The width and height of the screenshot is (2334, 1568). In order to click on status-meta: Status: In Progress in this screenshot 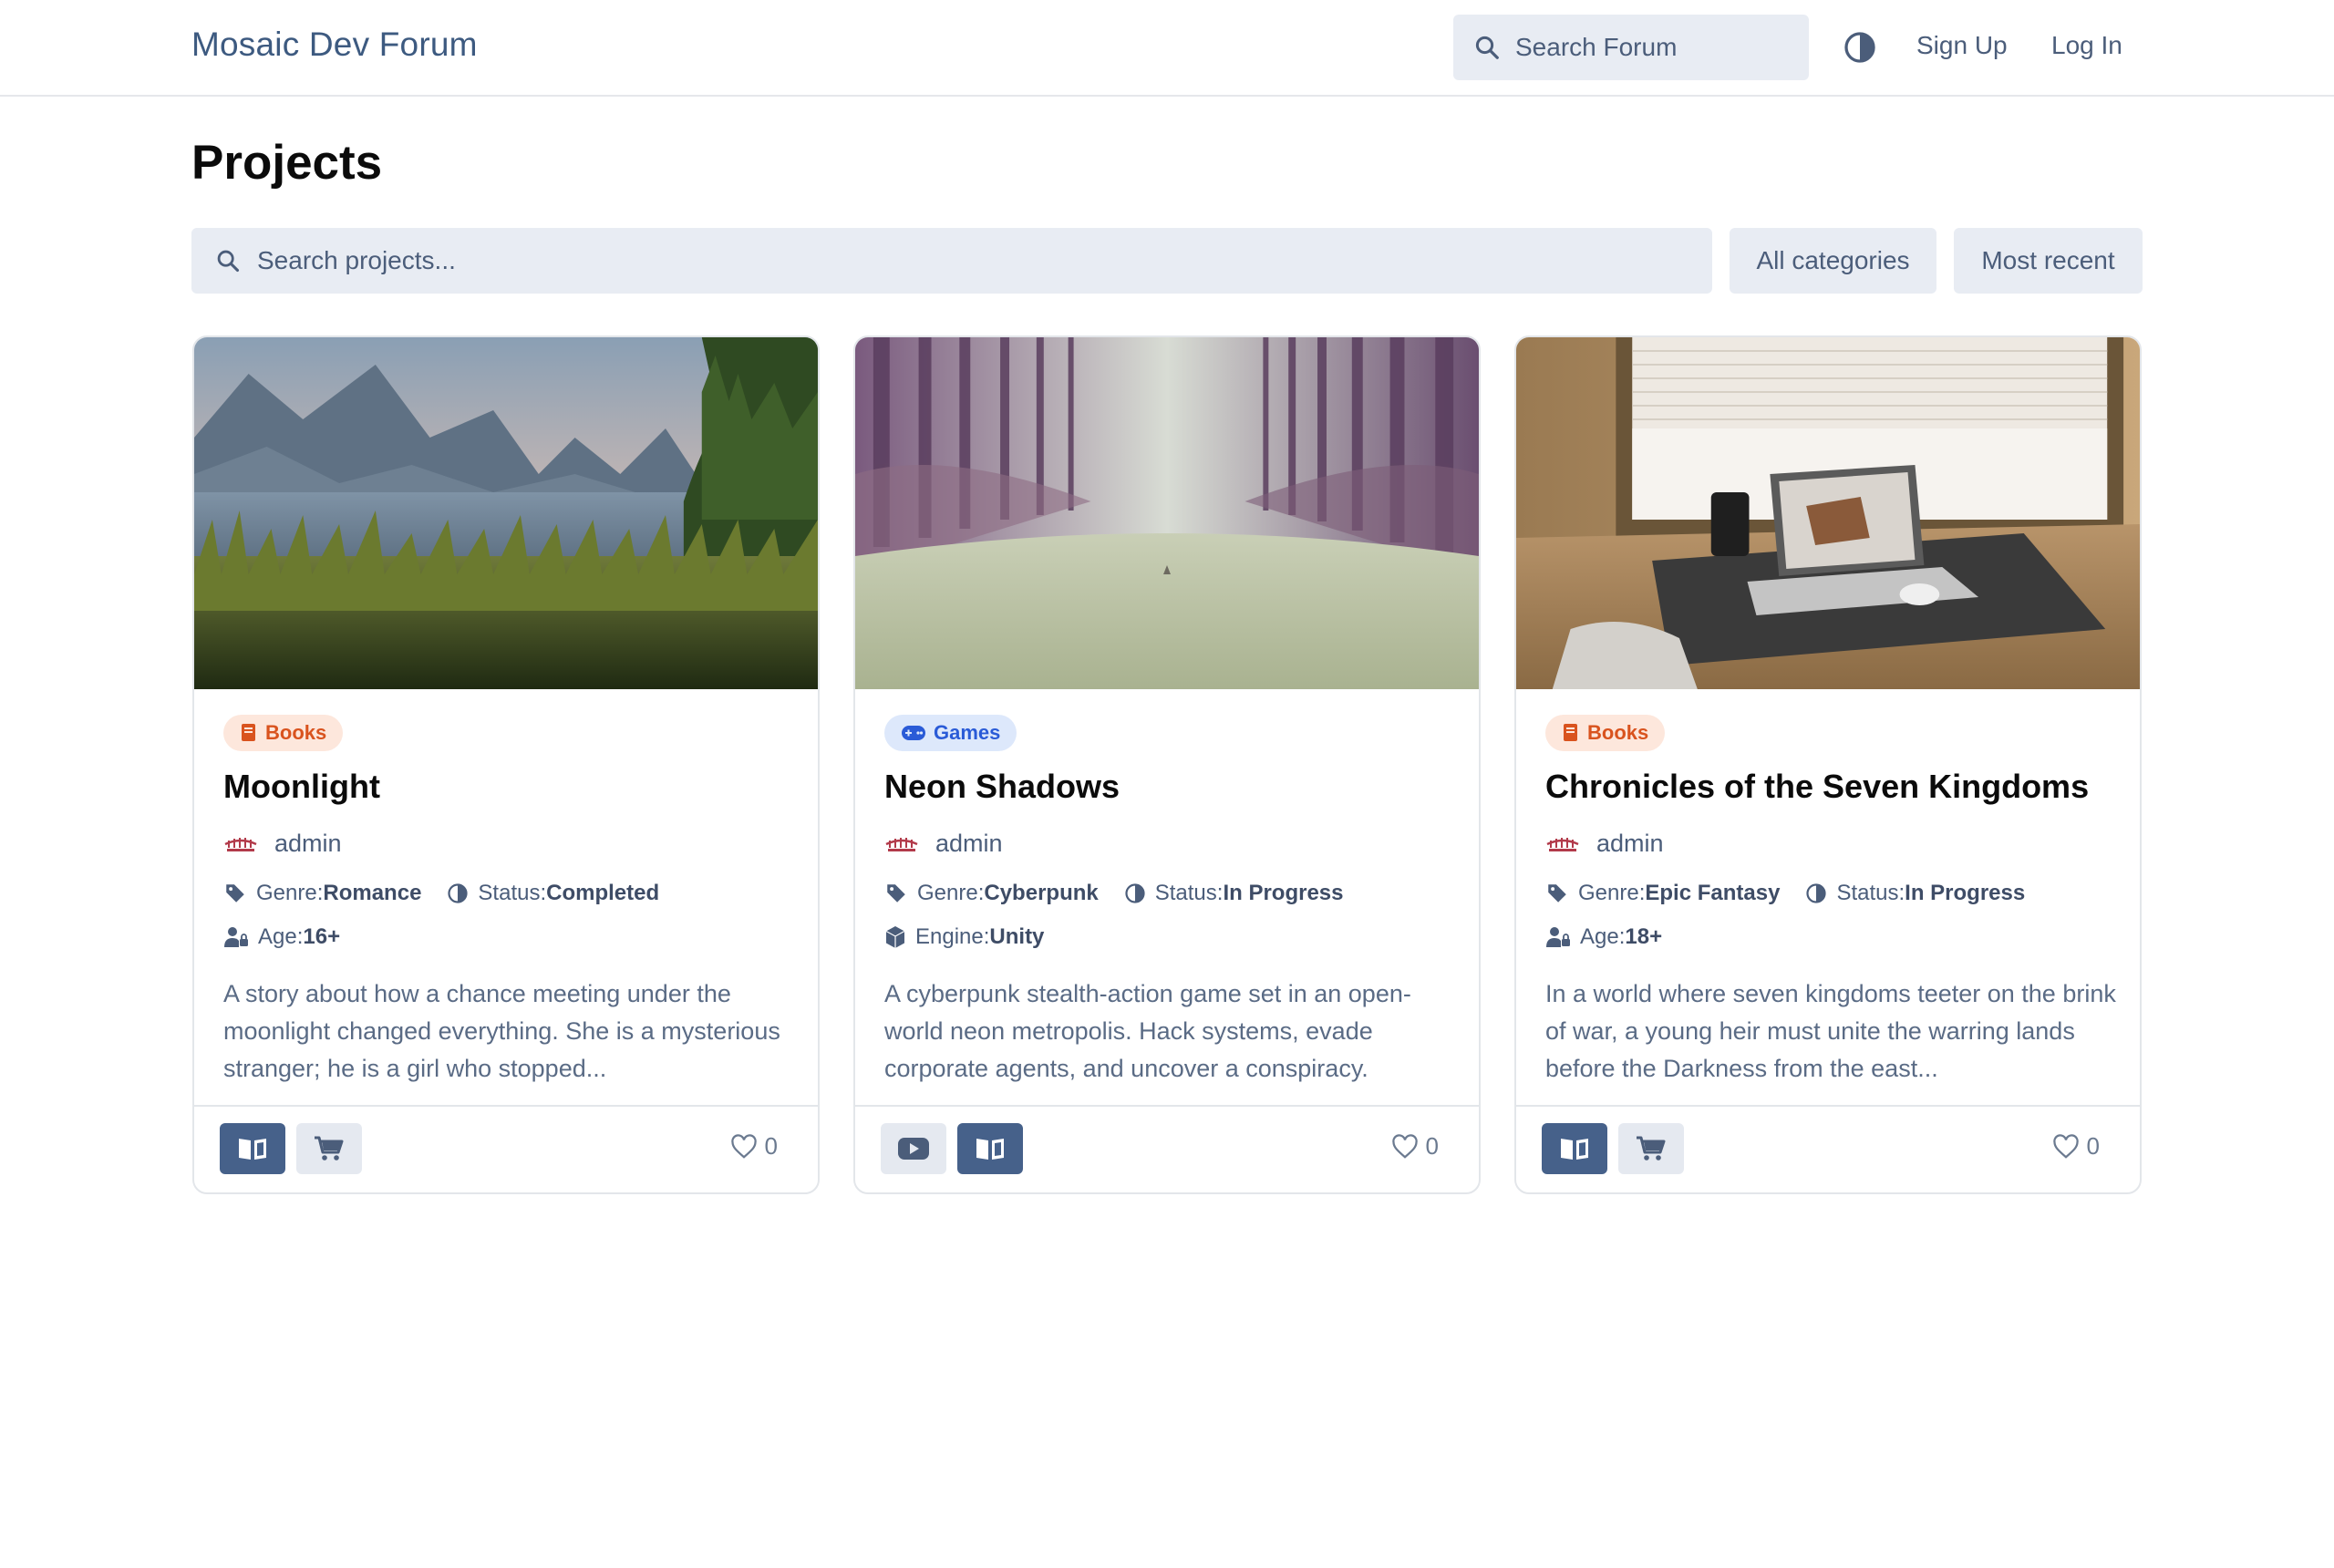, I will do `click(1234, 893)`.